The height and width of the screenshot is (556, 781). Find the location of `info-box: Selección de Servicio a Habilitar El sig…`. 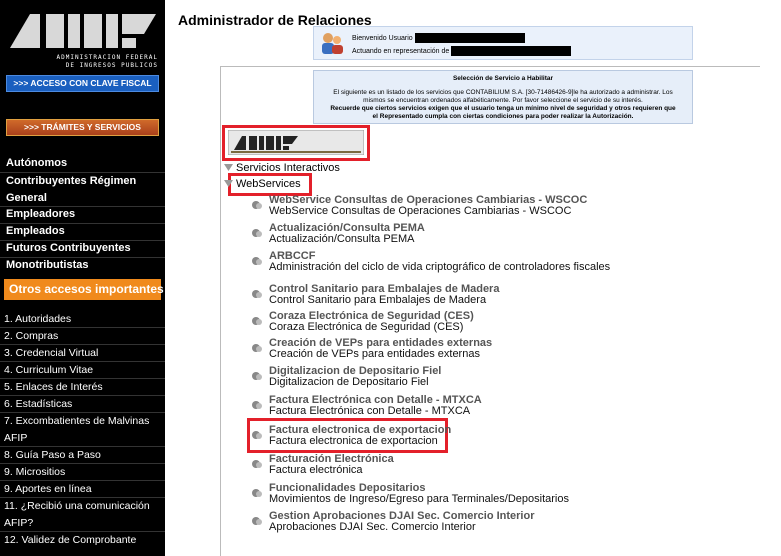

info-box: Selección de Servicio a Habilitar El sig… is located at coordinates (503, 97).